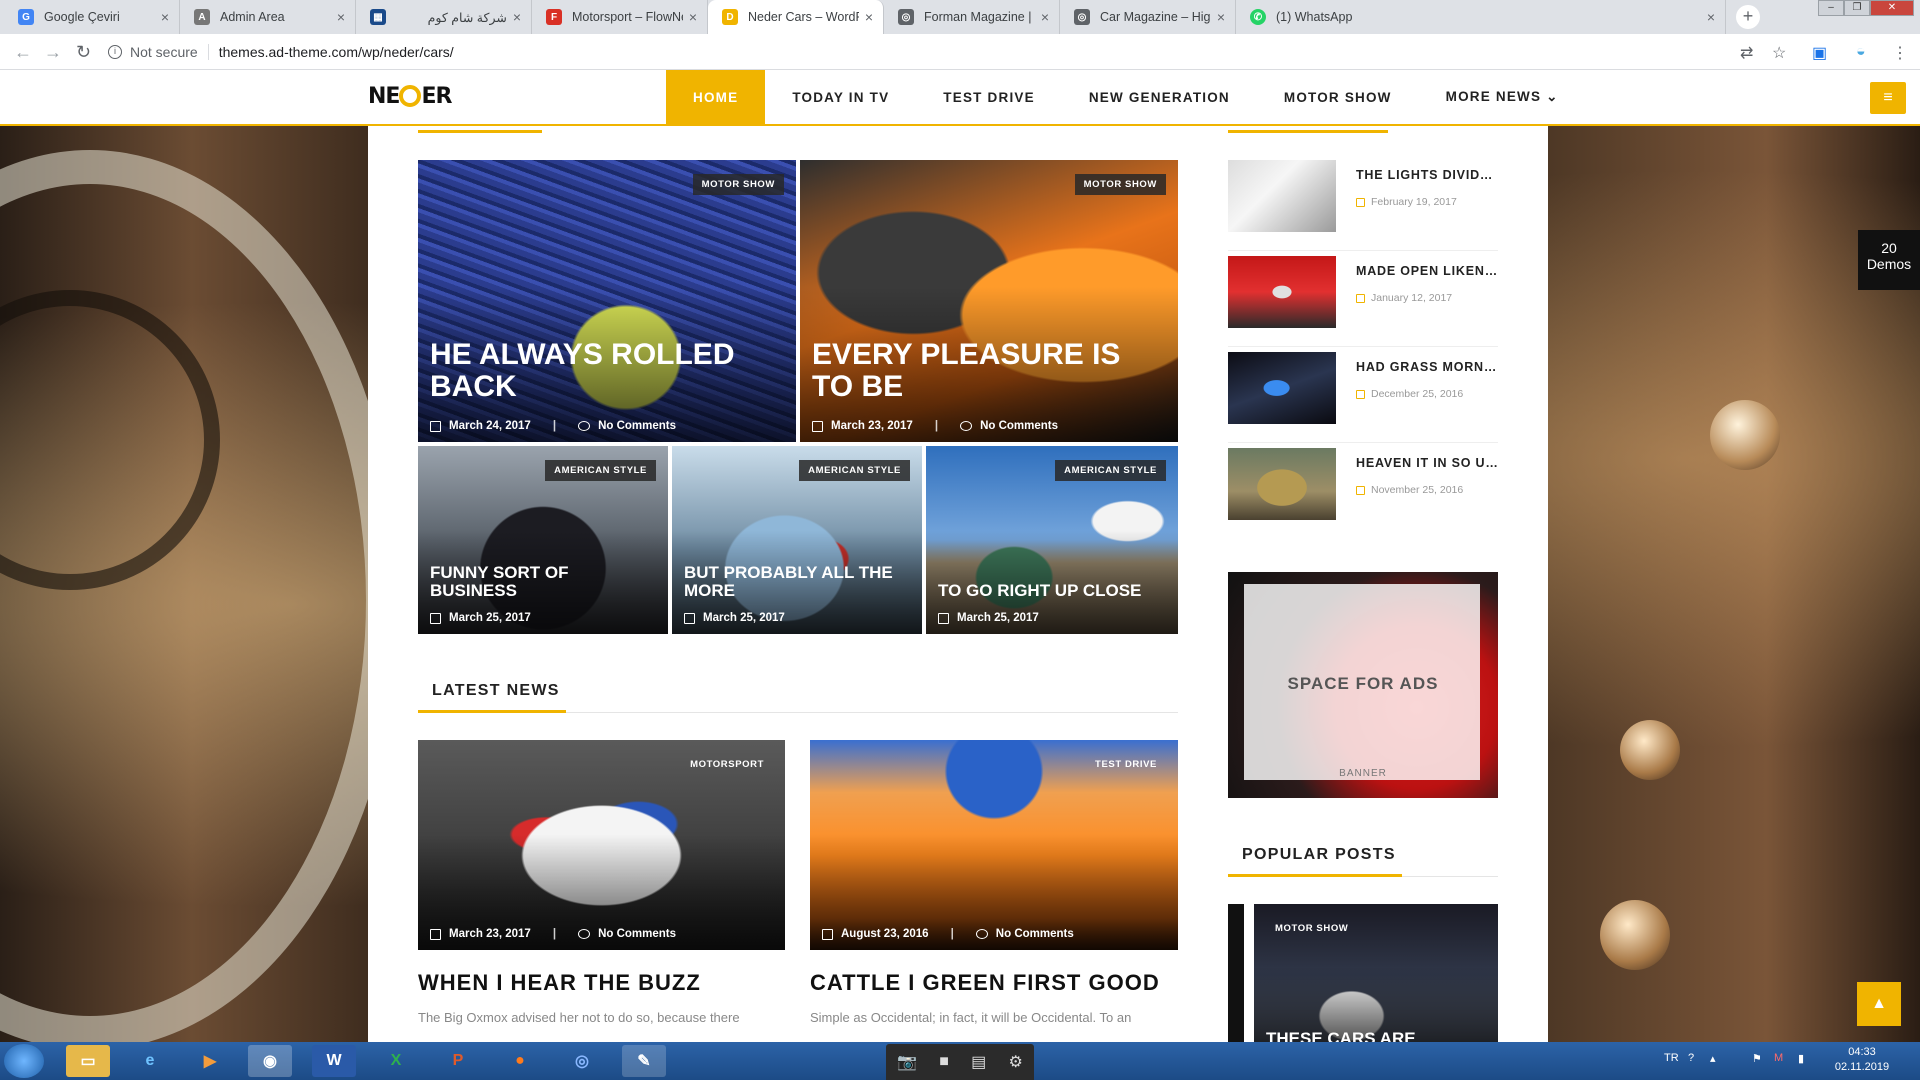 Image resolution: width=1920 pixels, height=1080 pixels. I want to click on camera-icon: 📷, so click(907, 1062).